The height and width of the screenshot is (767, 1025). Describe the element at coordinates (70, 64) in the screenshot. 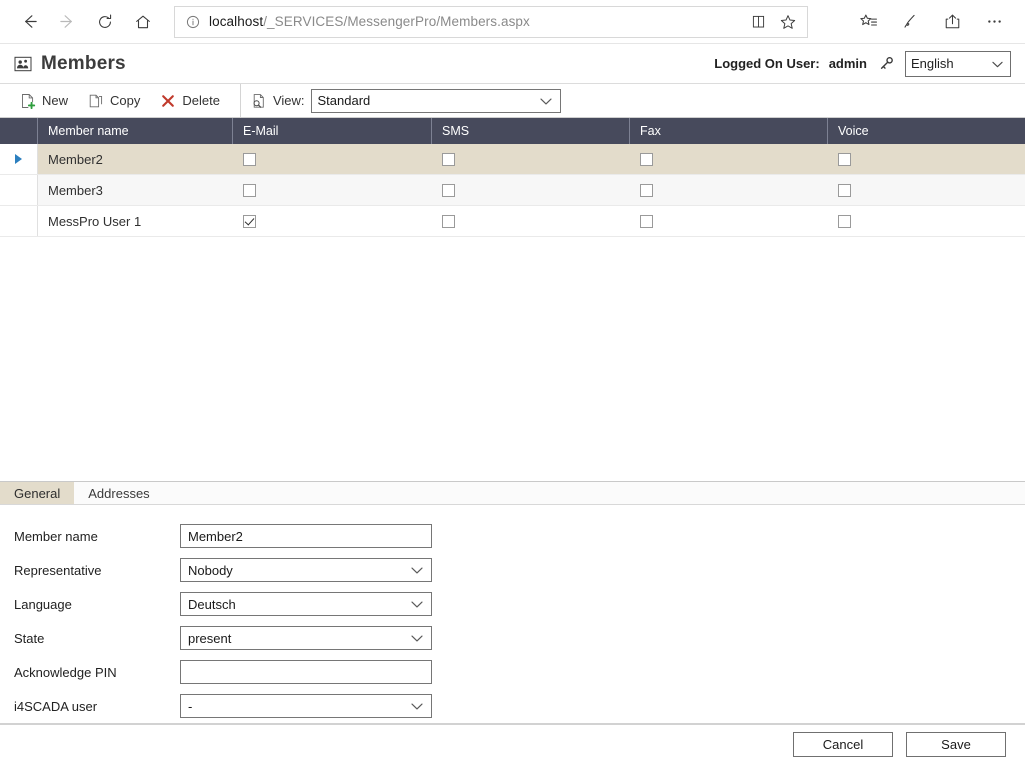

I see `page-title: Members` at that location.